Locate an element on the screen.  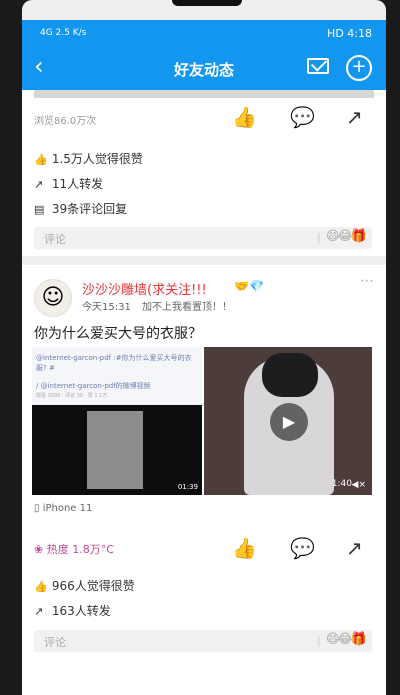
post-text: 你为什么爱买大号的衣服？ is located at coordinates (118, 334).